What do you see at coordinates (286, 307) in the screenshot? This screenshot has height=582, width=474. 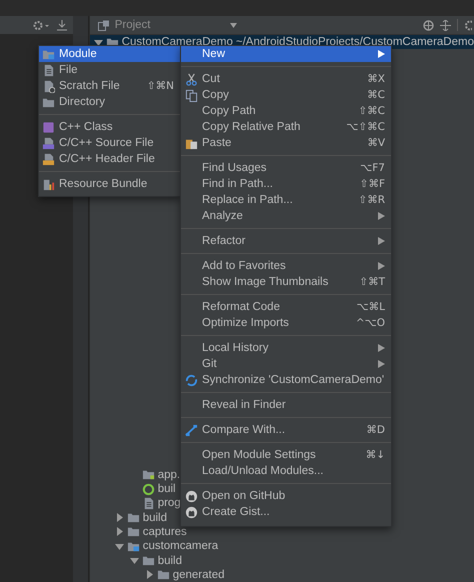 I see `menu-item: Reformat Code ⌥⌘L` at bounding box center [286, 307].